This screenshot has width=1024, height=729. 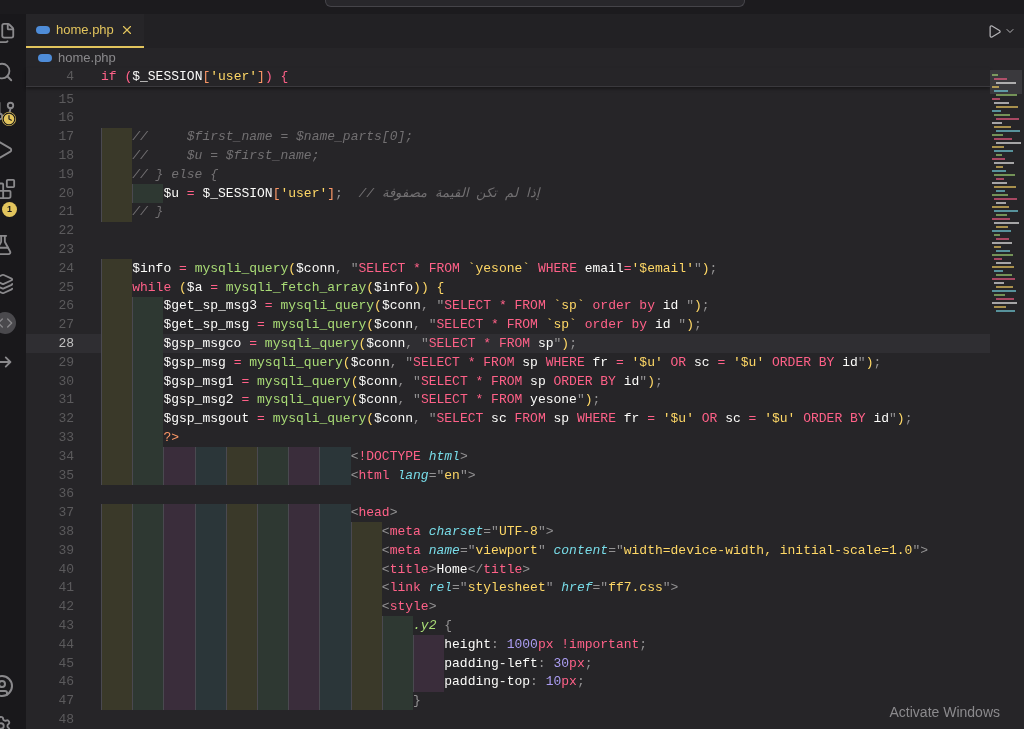 I want to click on code-line: // $u = $first_name;, so click(x=226, y=156).